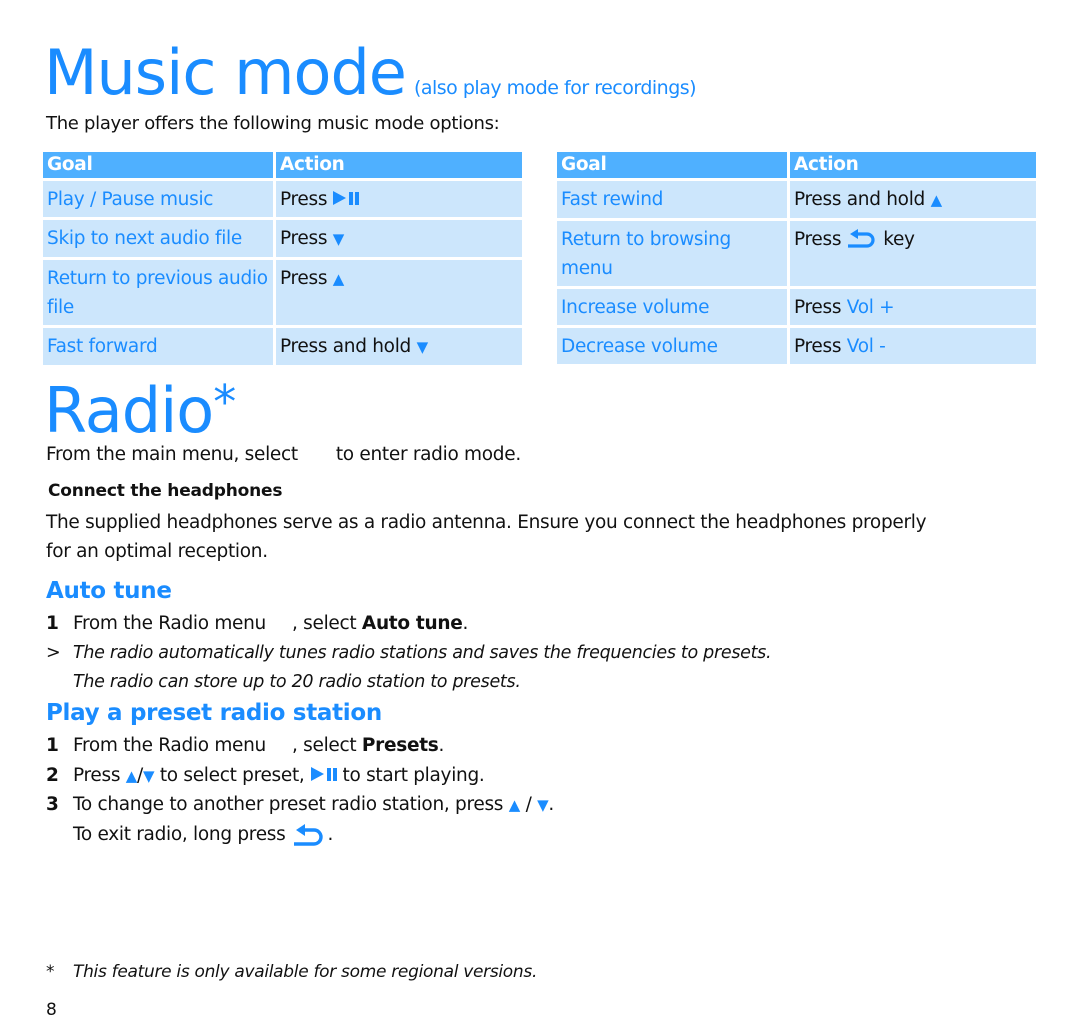 Image resolution: width=1080 pixels, height=1036 pixels. Describe the element at coordinates (413, 775) in the screenshot. I see `step-text: to start playing.` at that location.